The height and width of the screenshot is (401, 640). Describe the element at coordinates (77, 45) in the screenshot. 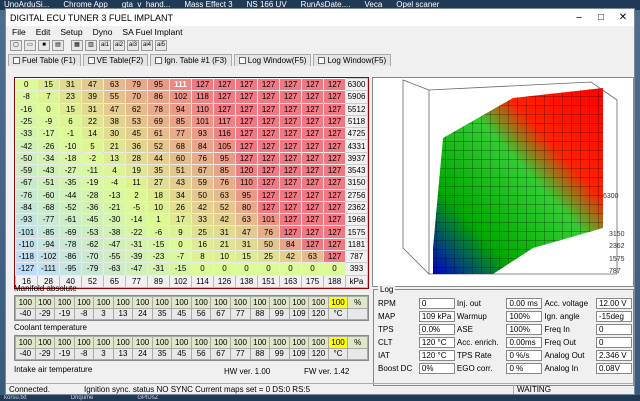

I see `tool1-icon: ▦` at that location.